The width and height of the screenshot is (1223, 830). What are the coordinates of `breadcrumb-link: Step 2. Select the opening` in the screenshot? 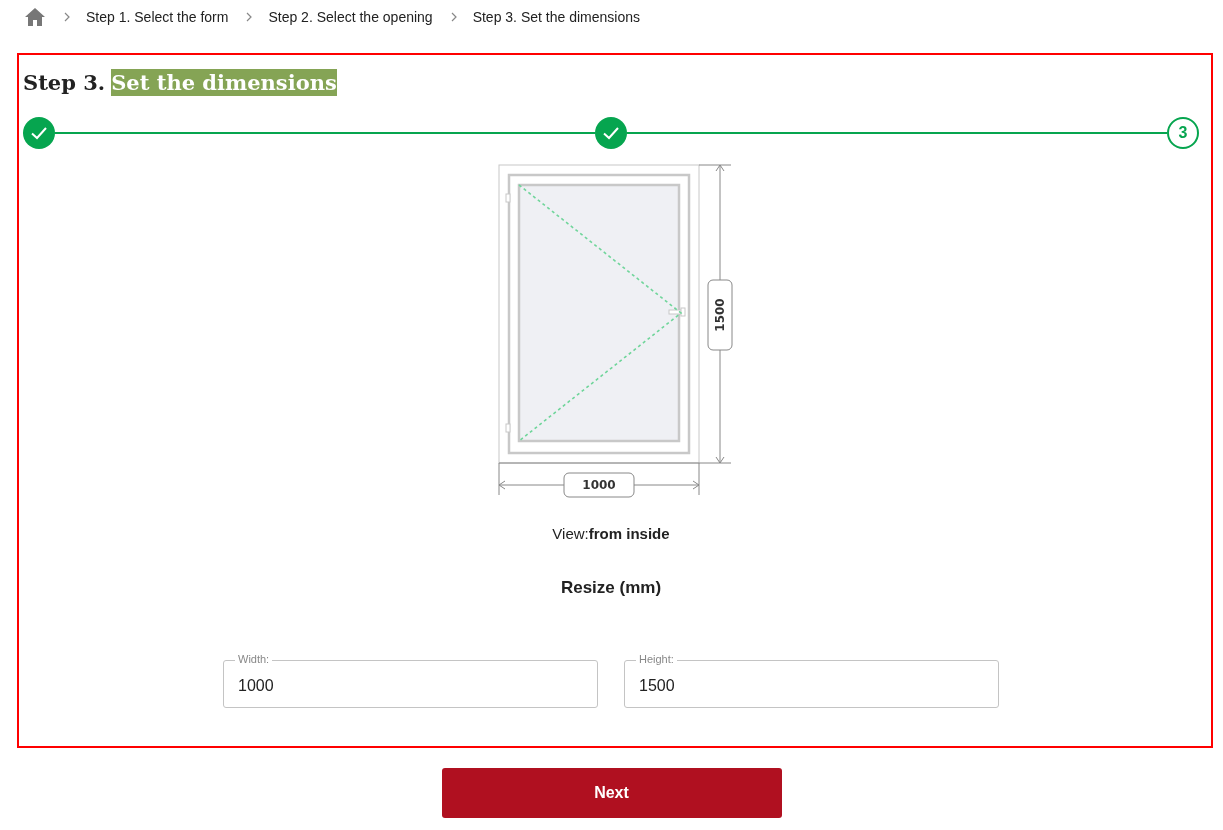 It's located at (350, 17).